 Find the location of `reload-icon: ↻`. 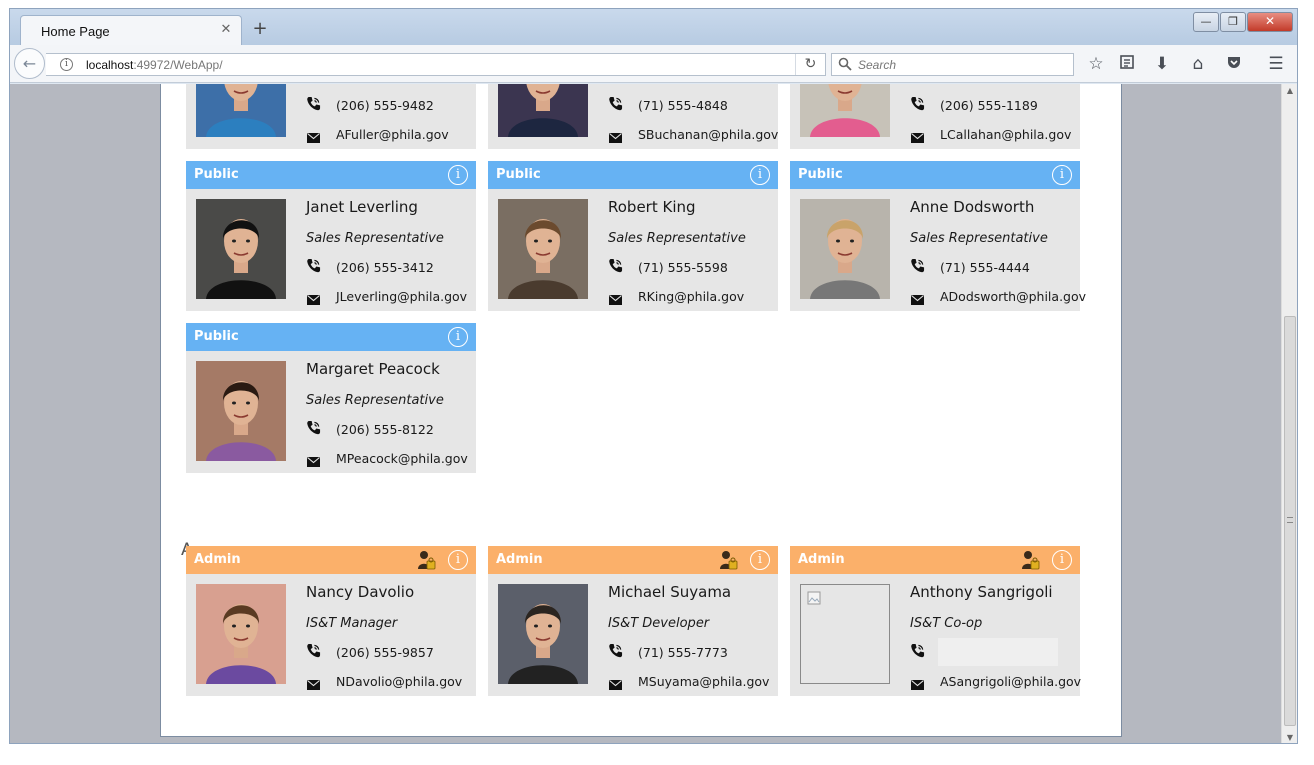

reload-icon: ↻ is located at coordinates (810, 64).